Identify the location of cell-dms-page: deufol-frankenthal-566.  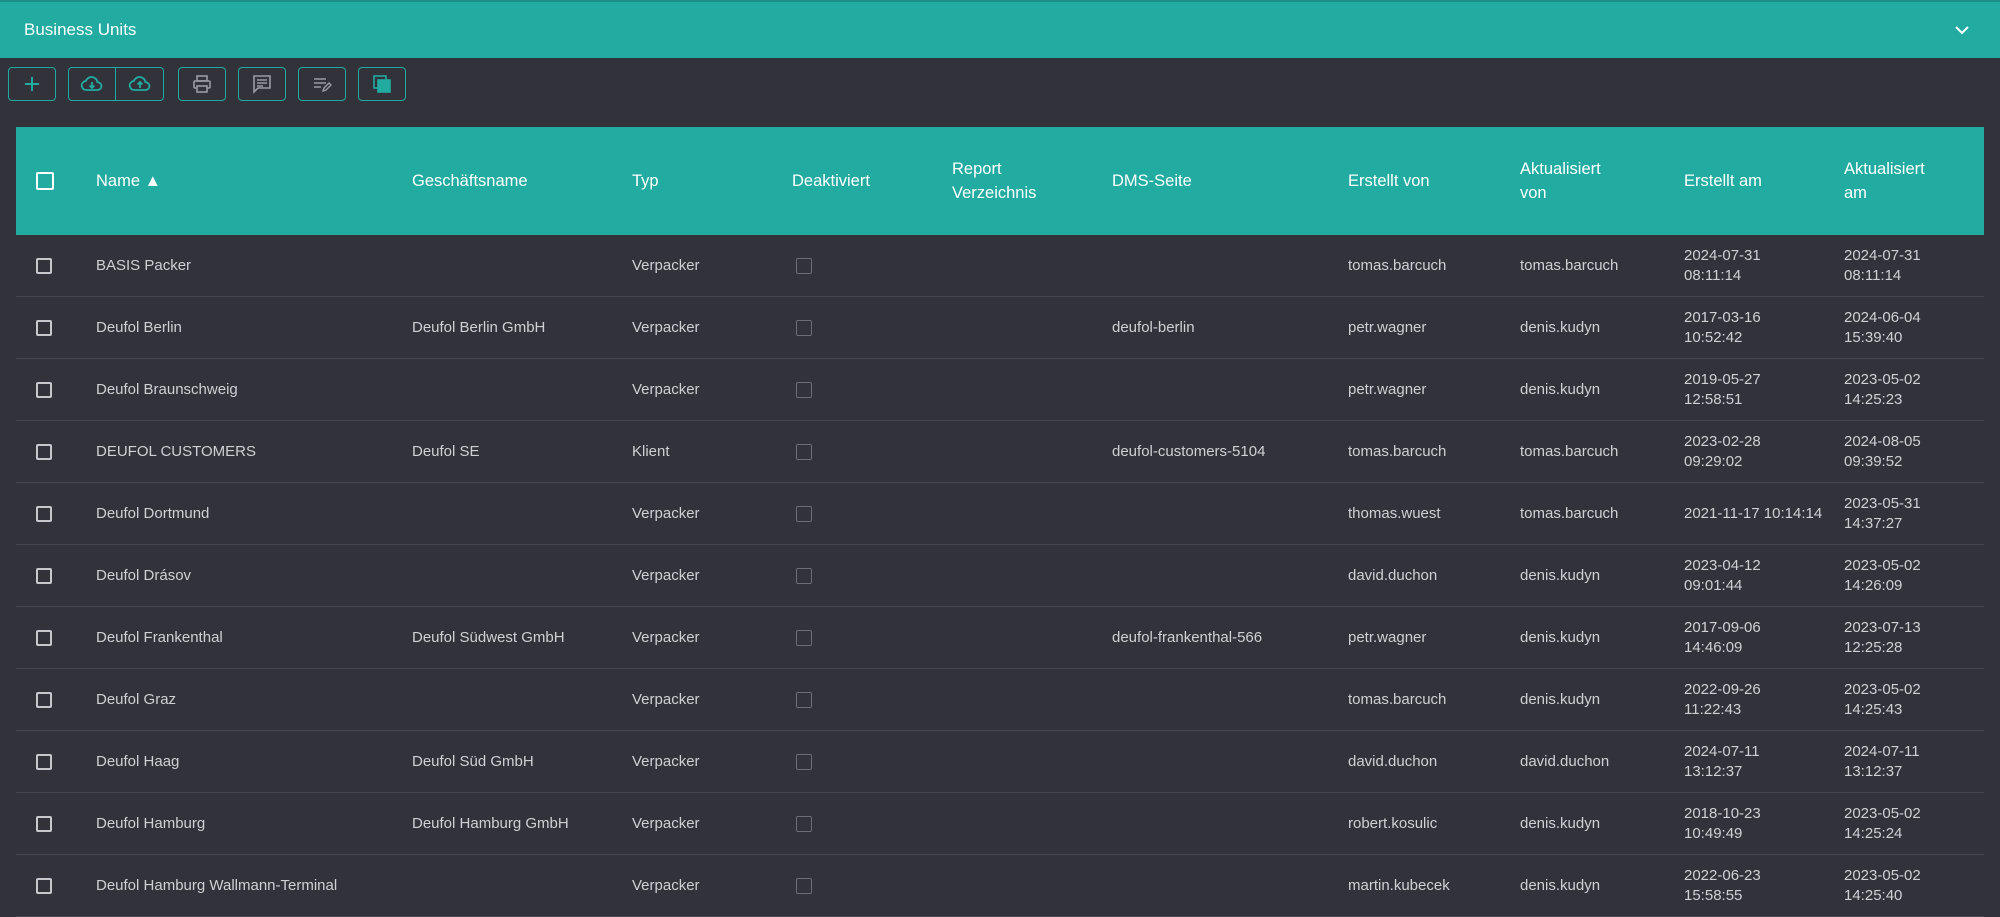
(1187, 637).